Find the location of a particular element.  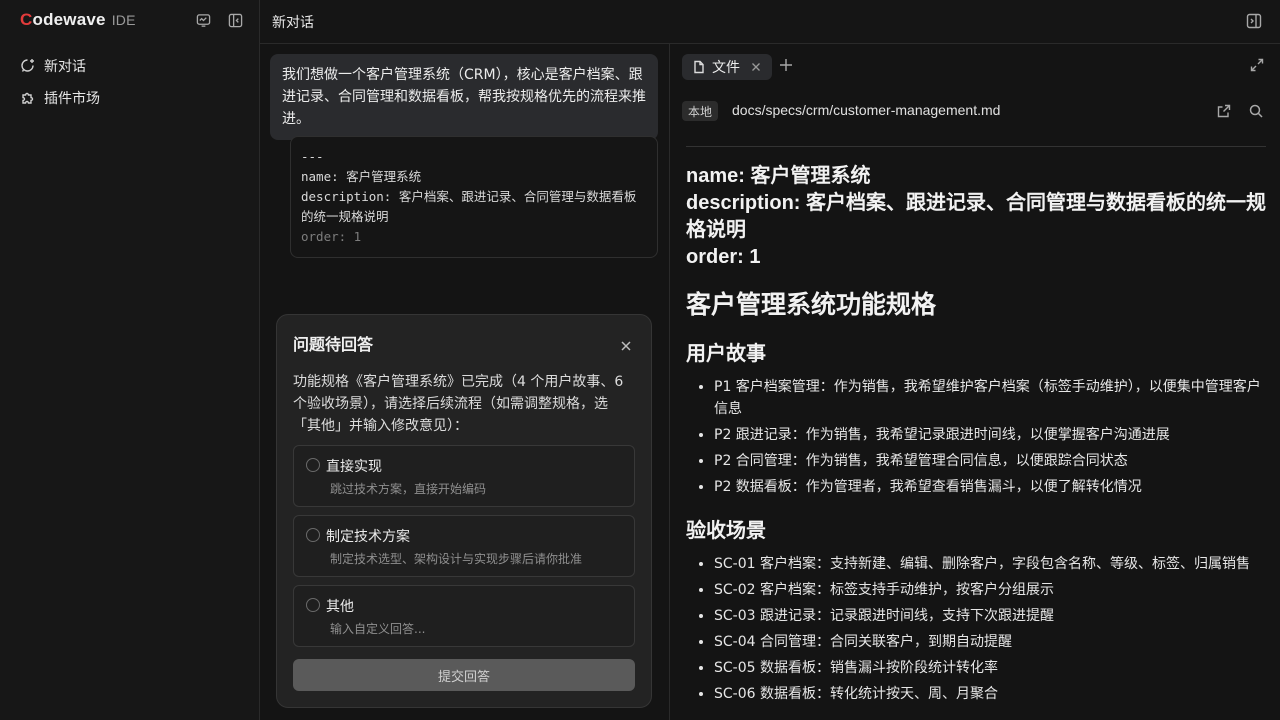

open-external-icon is located at coordinates (1224, 111).